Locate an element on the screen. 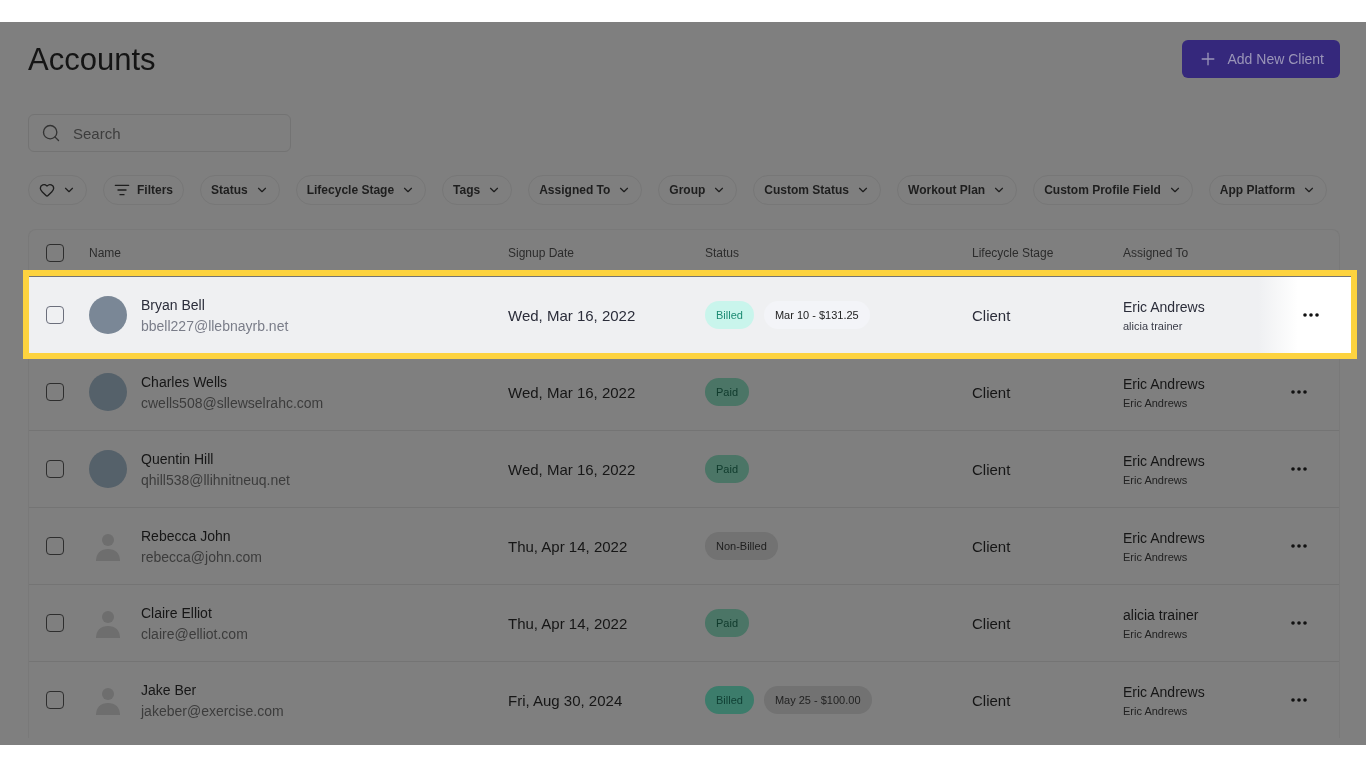 The image size is (1366, 768). assigned-to: alicia trainer is located at coordinates (1161, 614).